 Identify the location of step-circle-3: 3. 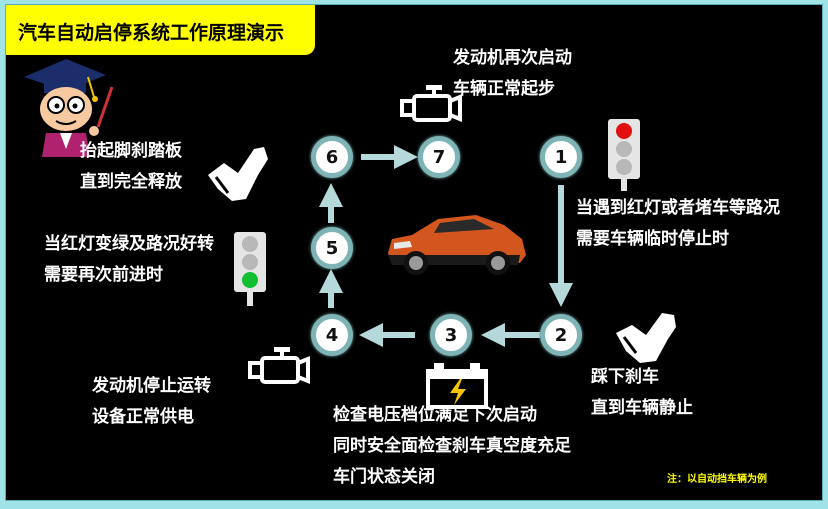
(451, 335).